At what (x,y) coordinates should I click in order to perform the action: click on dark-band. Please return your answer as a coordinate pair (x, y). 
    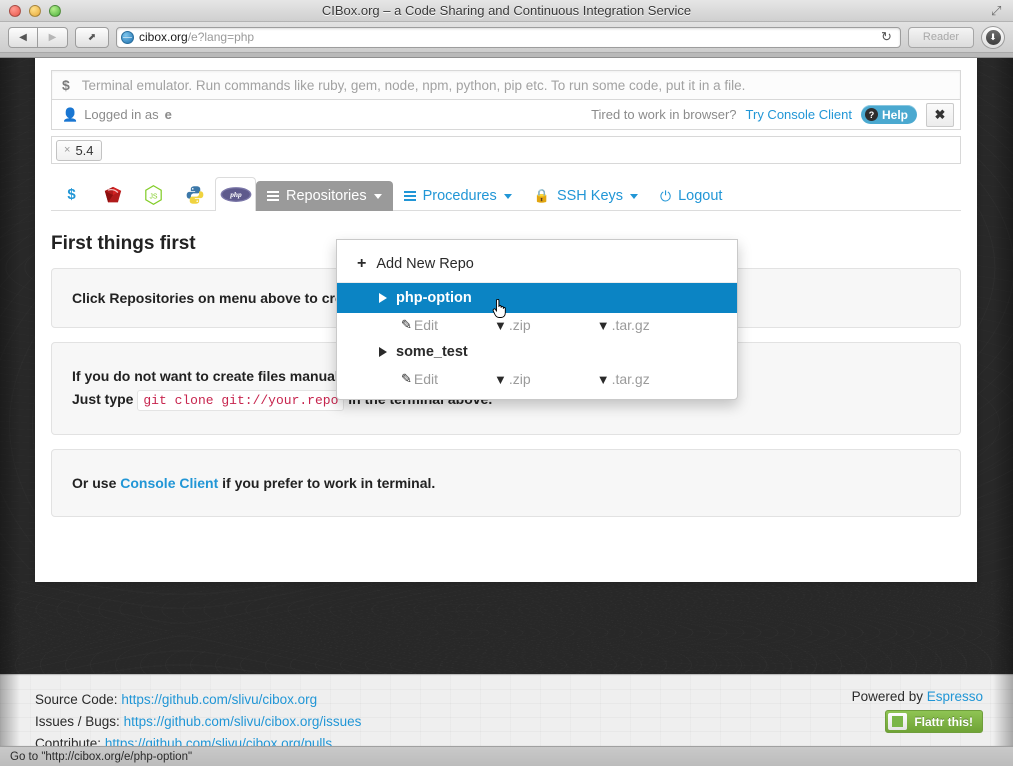
    Looking at the image, I should click on (506, 628).